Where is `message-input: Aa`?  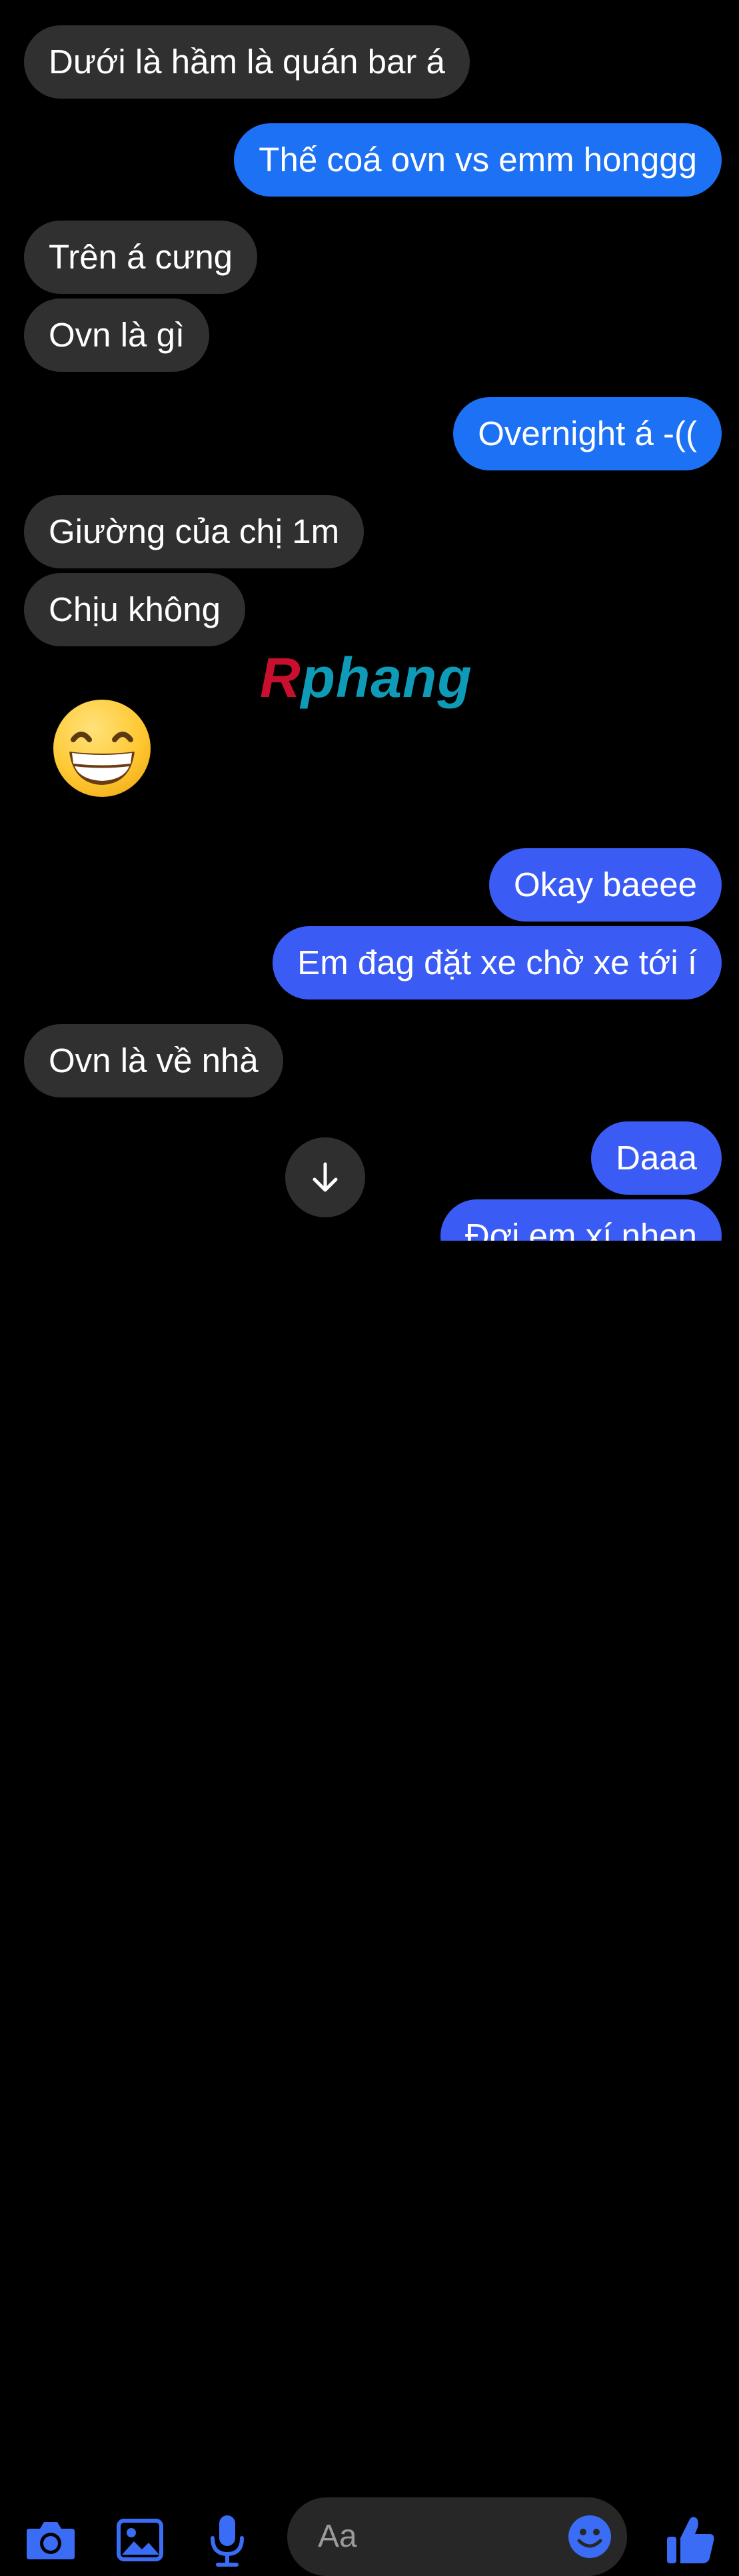
message-input: Aa is located at coordinates (457, 2536).